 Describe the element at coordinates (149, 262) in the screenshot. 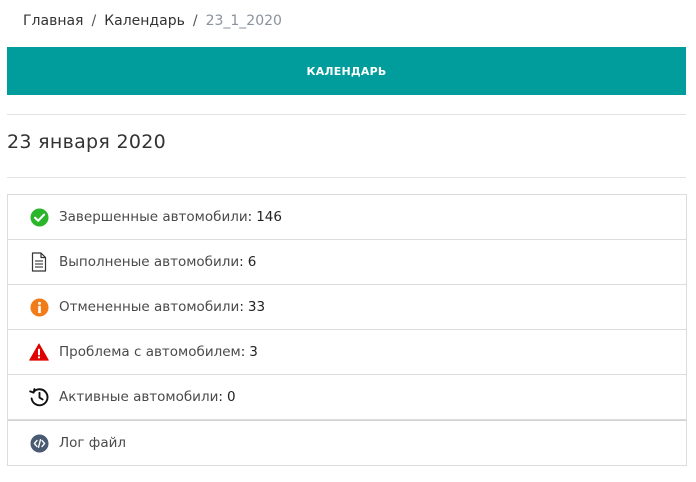

I see `stat-label: Выполненые автомобили` at that location.